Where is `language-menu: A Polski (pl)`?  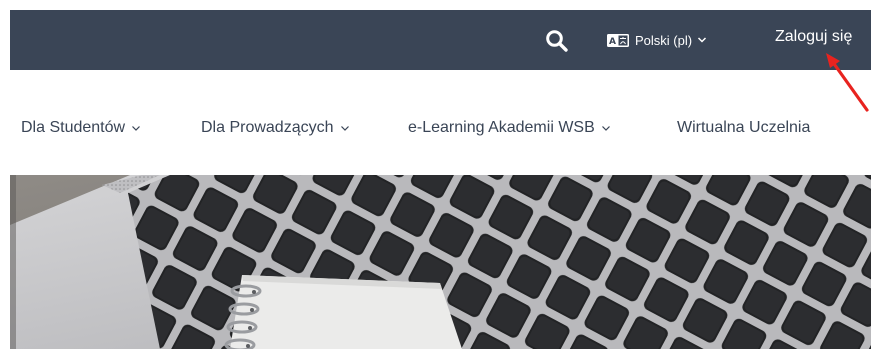 language-menu: A Polski (pl) is located at coordinates (657, 40).